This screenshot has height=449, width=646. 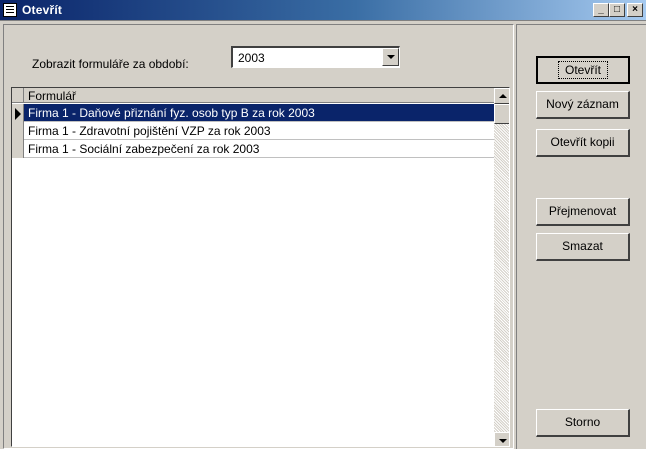 I want to click on arrow-up-icon, so click(x=503, y=96).